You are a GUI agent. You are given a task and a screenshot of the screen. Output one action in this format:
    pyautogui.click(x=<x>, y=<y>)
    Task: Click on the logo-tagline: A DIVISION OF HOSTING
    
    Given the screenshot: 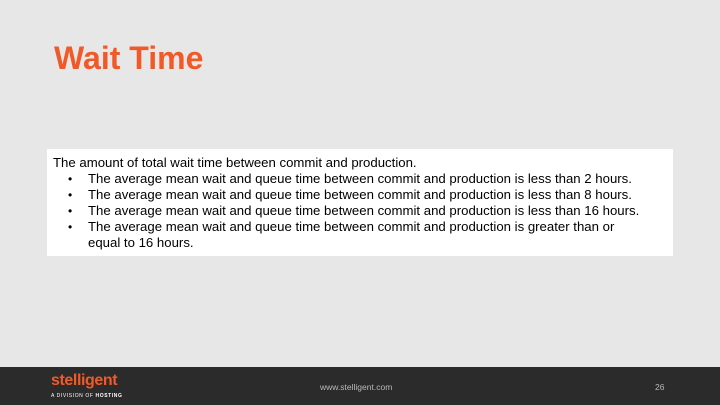 What is the action you would take?
    pyautogui.click(x=87, y=396)
    